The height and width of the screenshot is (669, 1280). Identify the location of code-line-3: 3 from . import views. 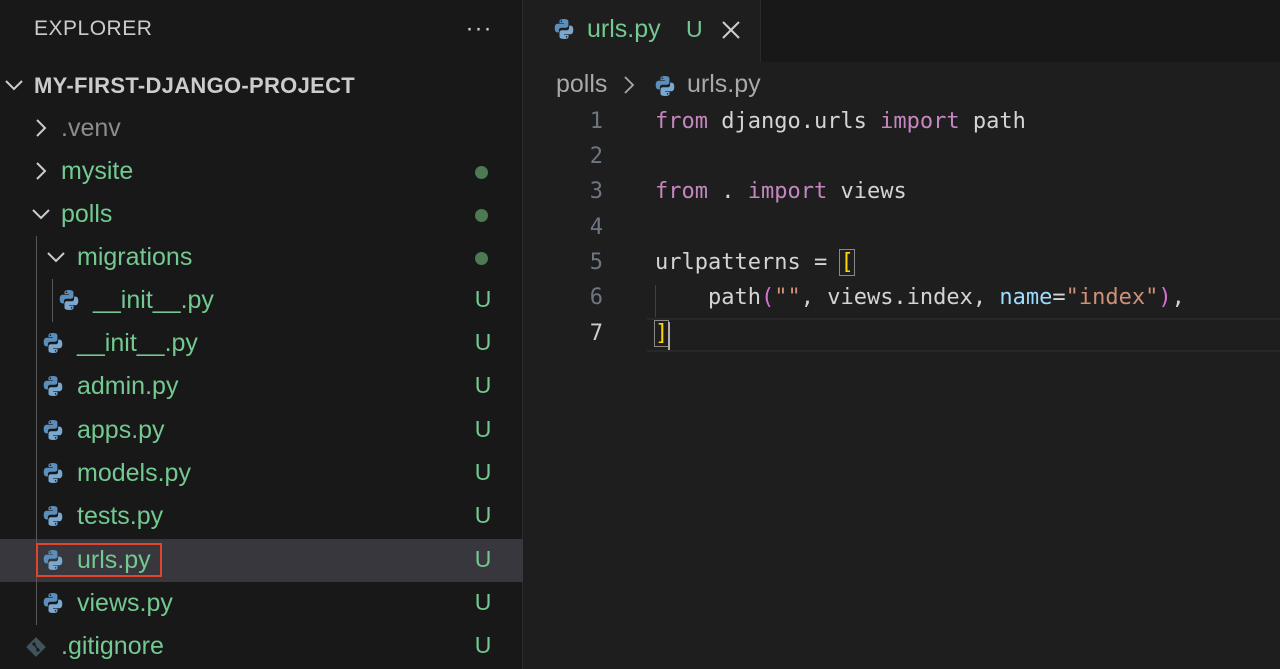
(901, 193).